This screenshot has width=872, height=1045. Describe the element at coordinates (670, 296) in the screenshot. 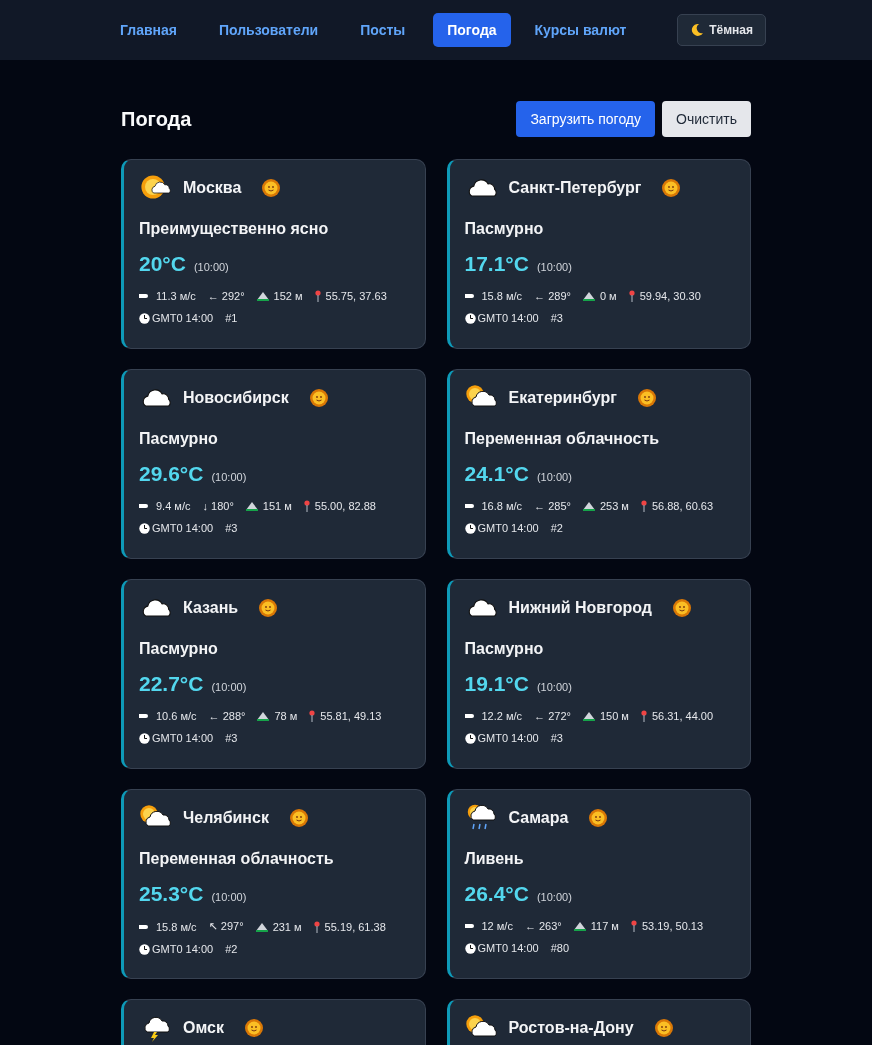

I see `coordinates-text: 59.94, 30.30` at that location.